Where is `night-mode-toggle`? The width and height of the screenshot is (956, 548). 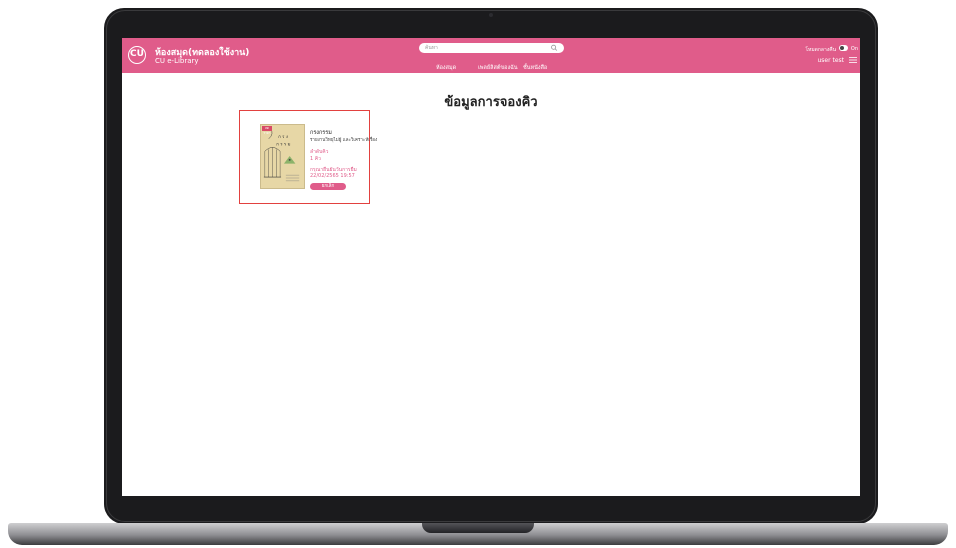
night-mode-toggle is located at coordinates (843, 48).